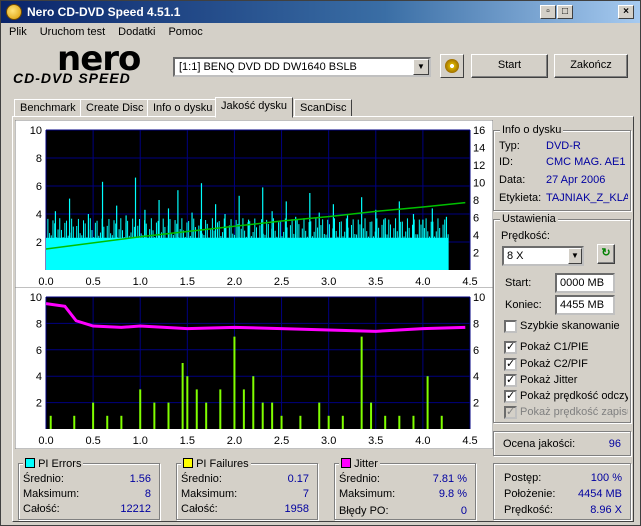 The width and height of the screenshot is (641, 526). What do you see at coordinates (529, 219) in the screenshot?
I see `settings-title: Ustawienia` at bounding box center [529, 219].